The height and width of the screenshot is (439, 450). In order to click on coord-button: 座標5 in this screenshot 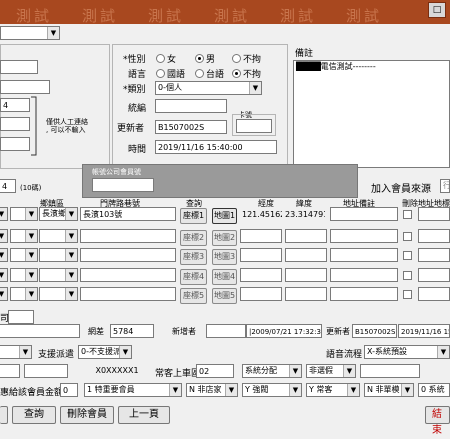, I will do `click(193, 296)`.